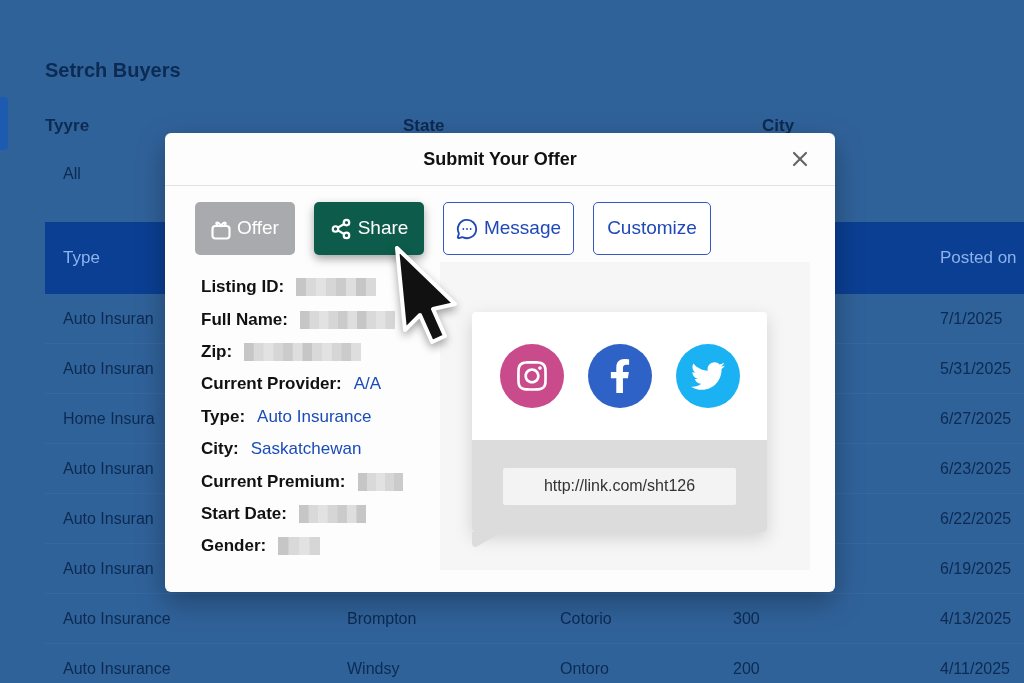 Image resolution: width=1024 pixels, height=683 pixels. What do you see at coordinates (340, 228) in the screenshot?
I see `share-icon` at bounding box center [340, 228].